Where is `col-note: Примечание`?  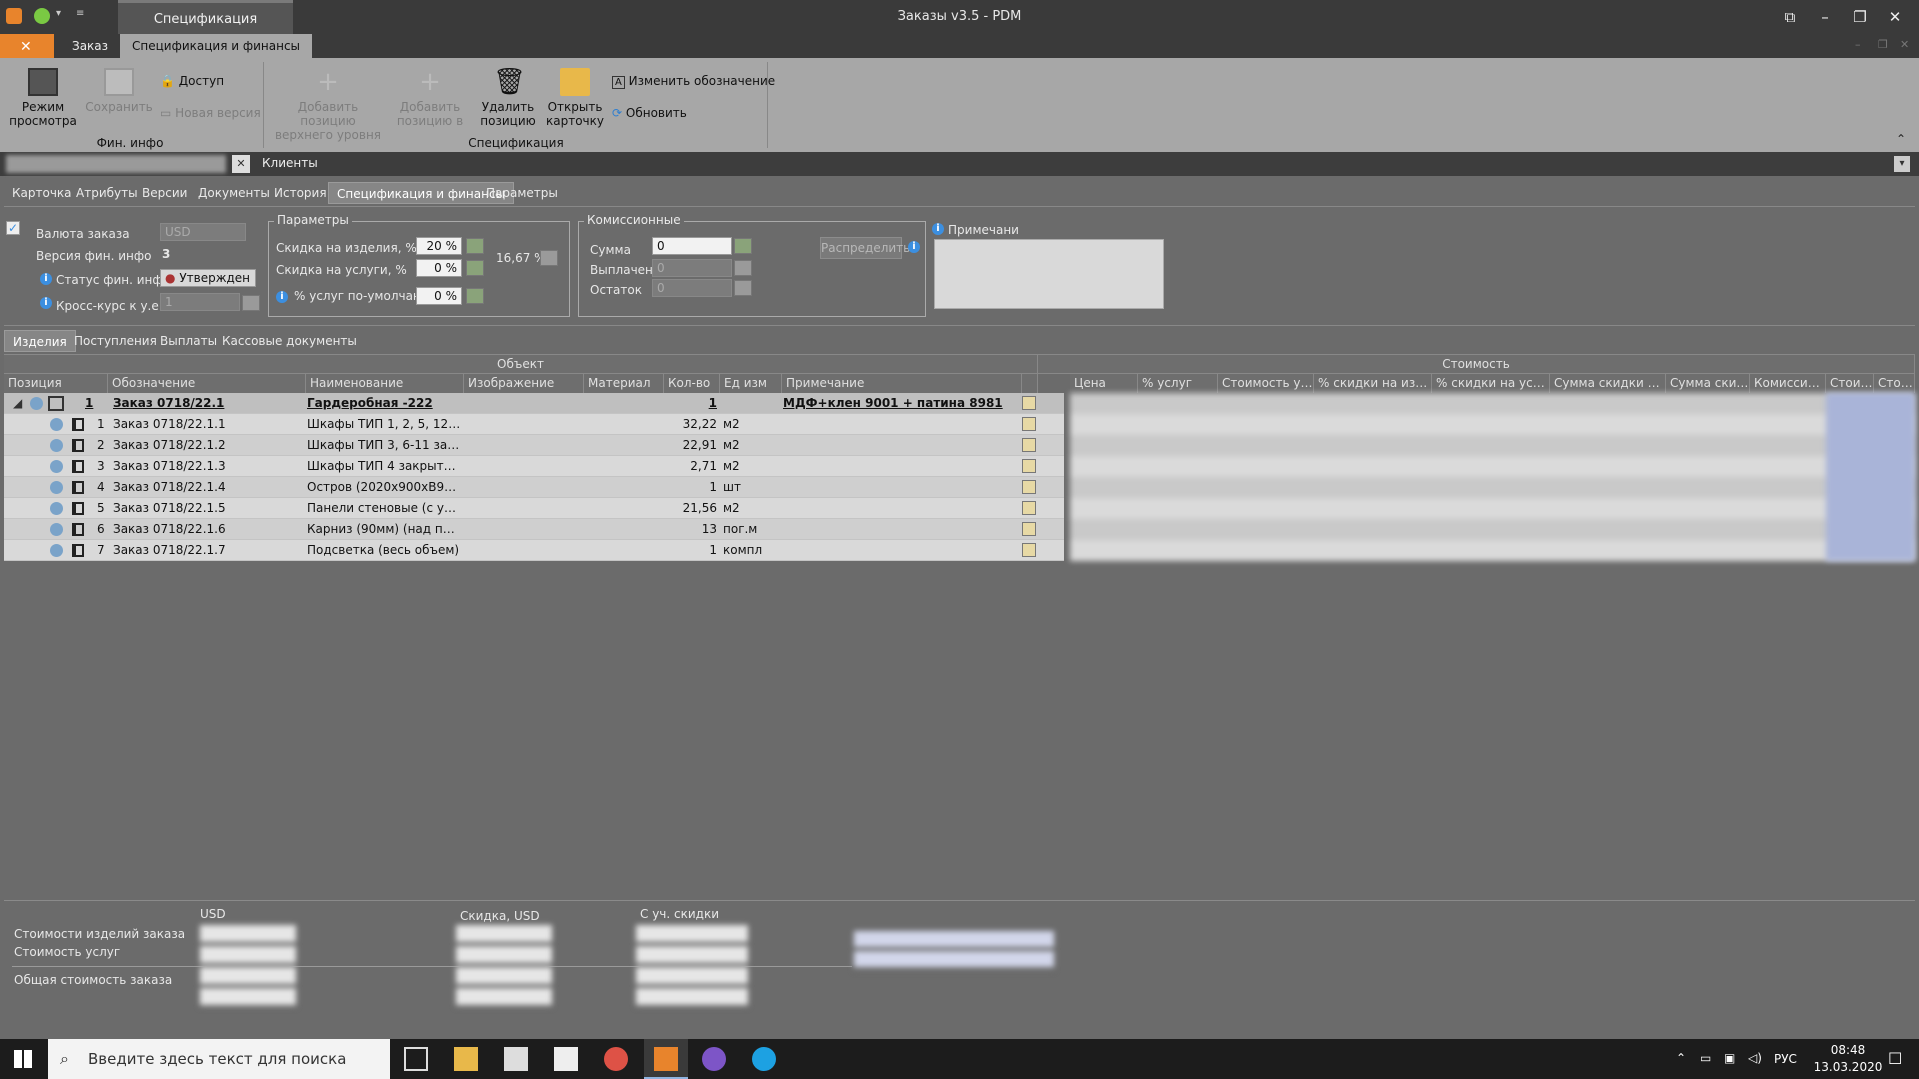
col-note: Примечание is located at coordinates (902, 383).